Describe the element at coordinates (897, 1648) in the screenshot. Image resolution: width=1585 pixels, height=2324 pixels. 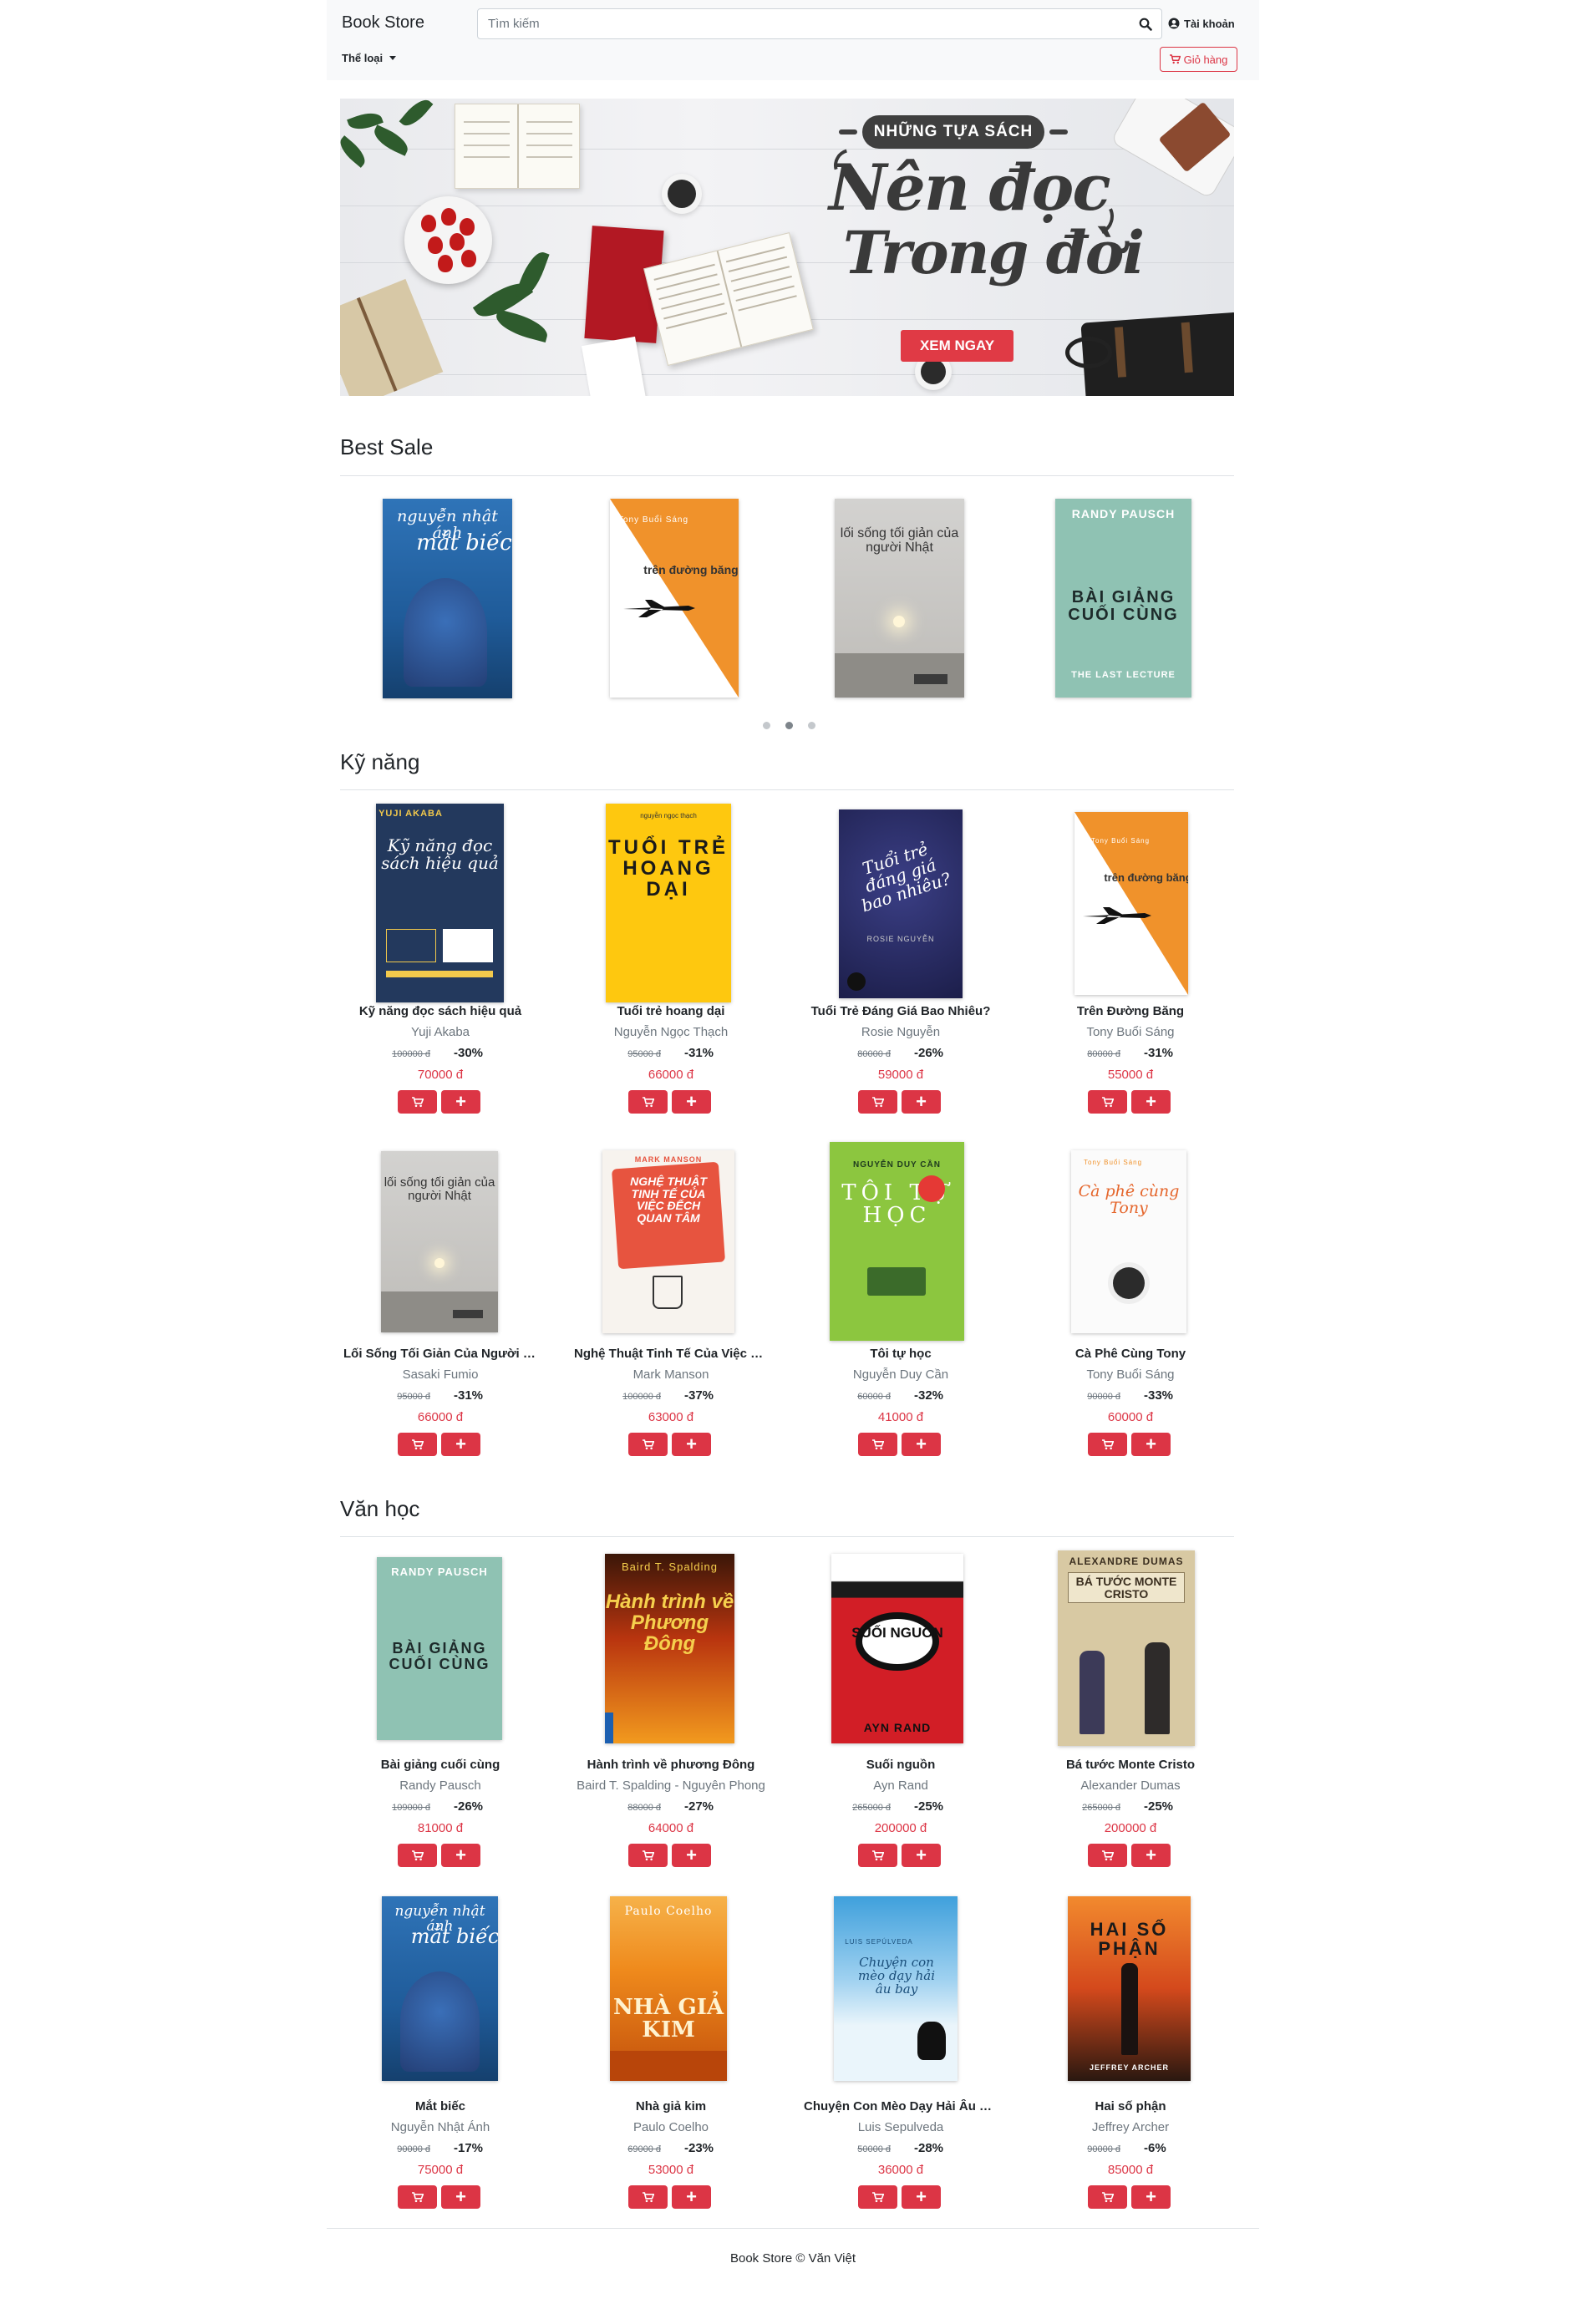
I see `product-cover: SUỐI NGUỒN AYN RAND` at that location.